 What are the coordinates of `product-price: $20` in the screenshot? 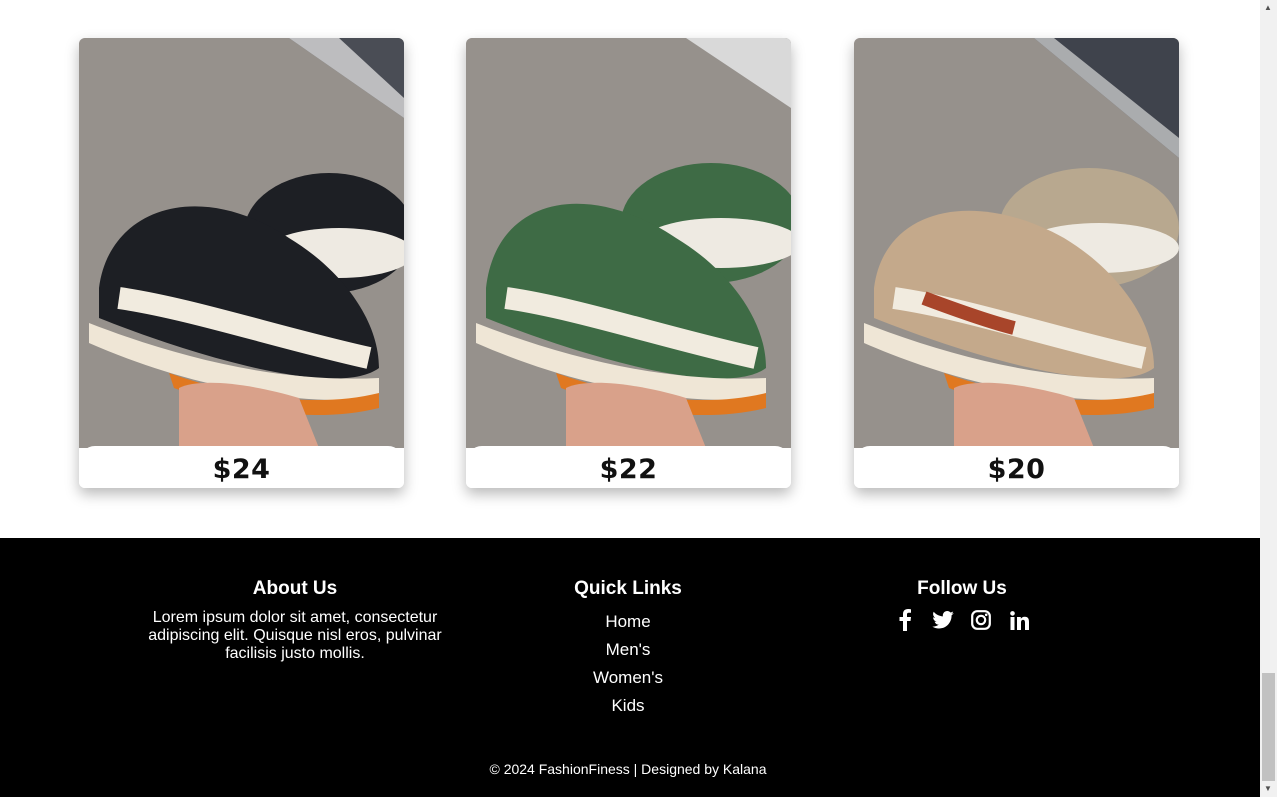 It's located at (1016, 469).